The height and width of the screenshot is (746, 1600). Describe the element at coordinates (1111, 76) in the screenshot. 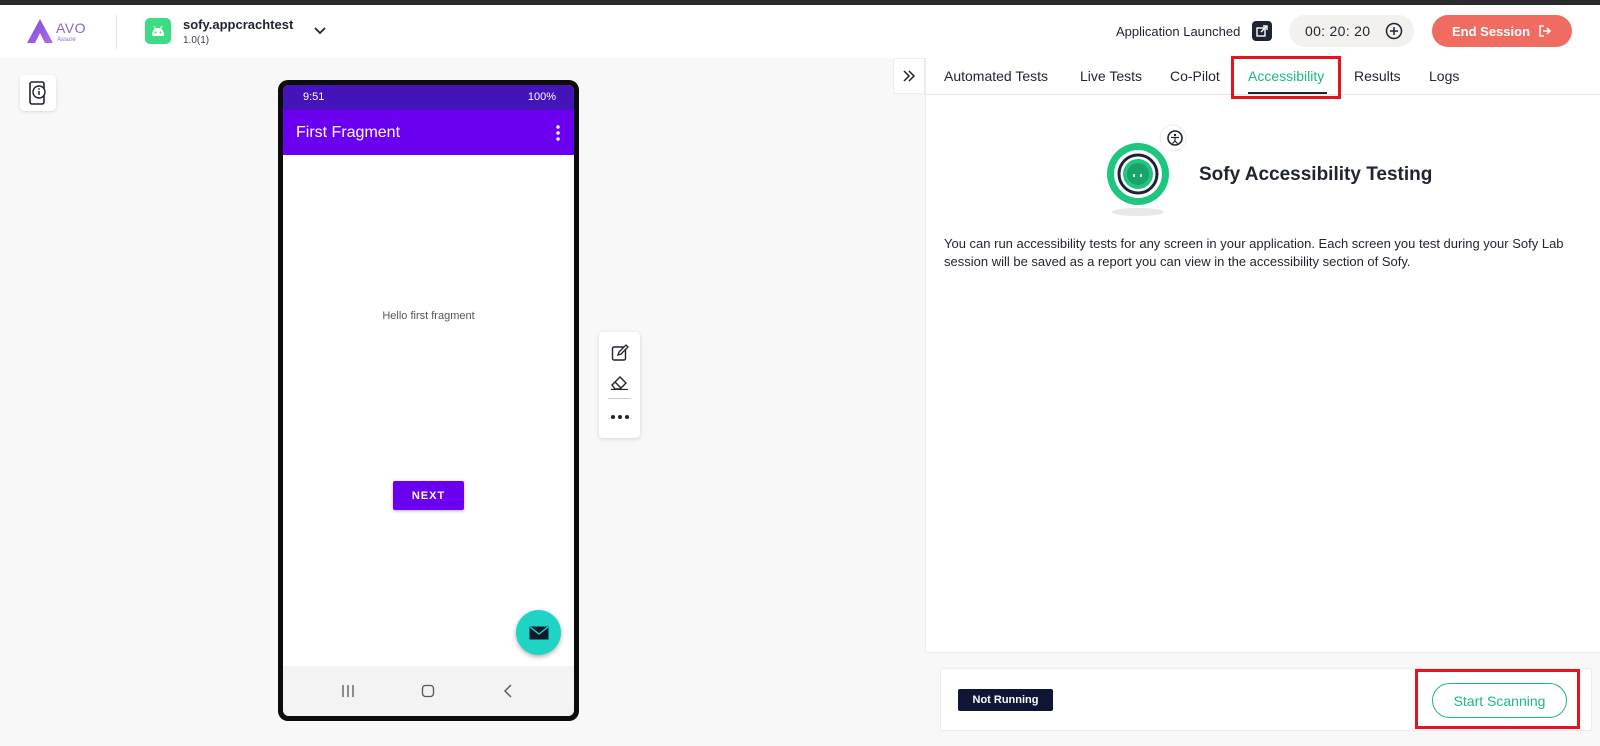

I see `tab-live-tests: Live Tests` at that location.